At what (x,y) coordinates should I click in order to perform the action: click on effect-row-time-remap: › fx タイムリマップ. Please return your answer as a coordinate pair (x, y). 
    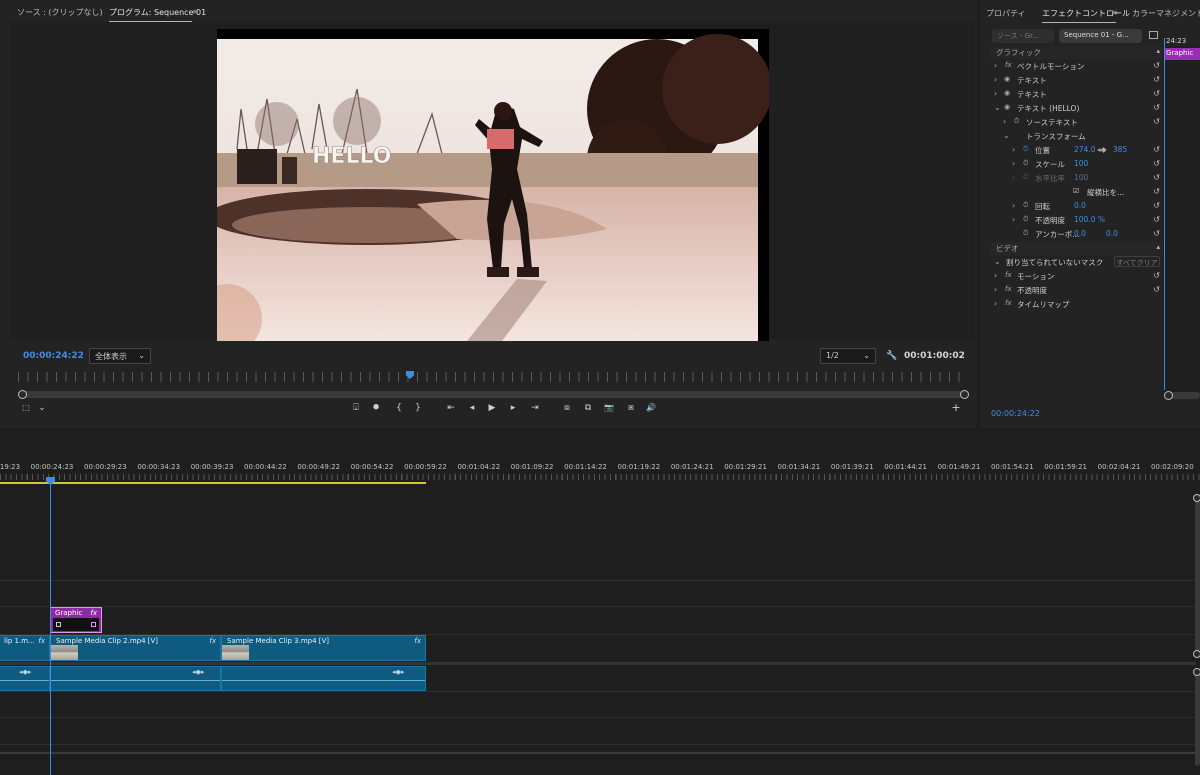
    Looking at the image, I should click on (1076, 304).